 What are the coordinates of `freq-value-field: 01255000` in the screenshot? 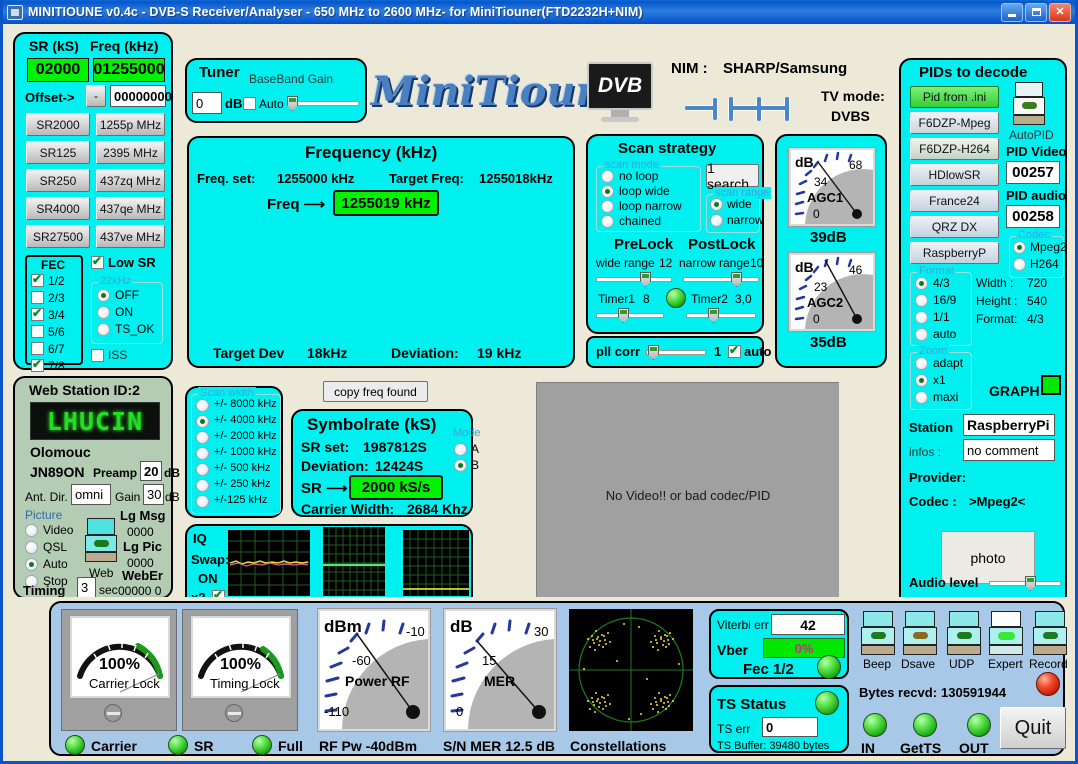 It's located at (129, 70).